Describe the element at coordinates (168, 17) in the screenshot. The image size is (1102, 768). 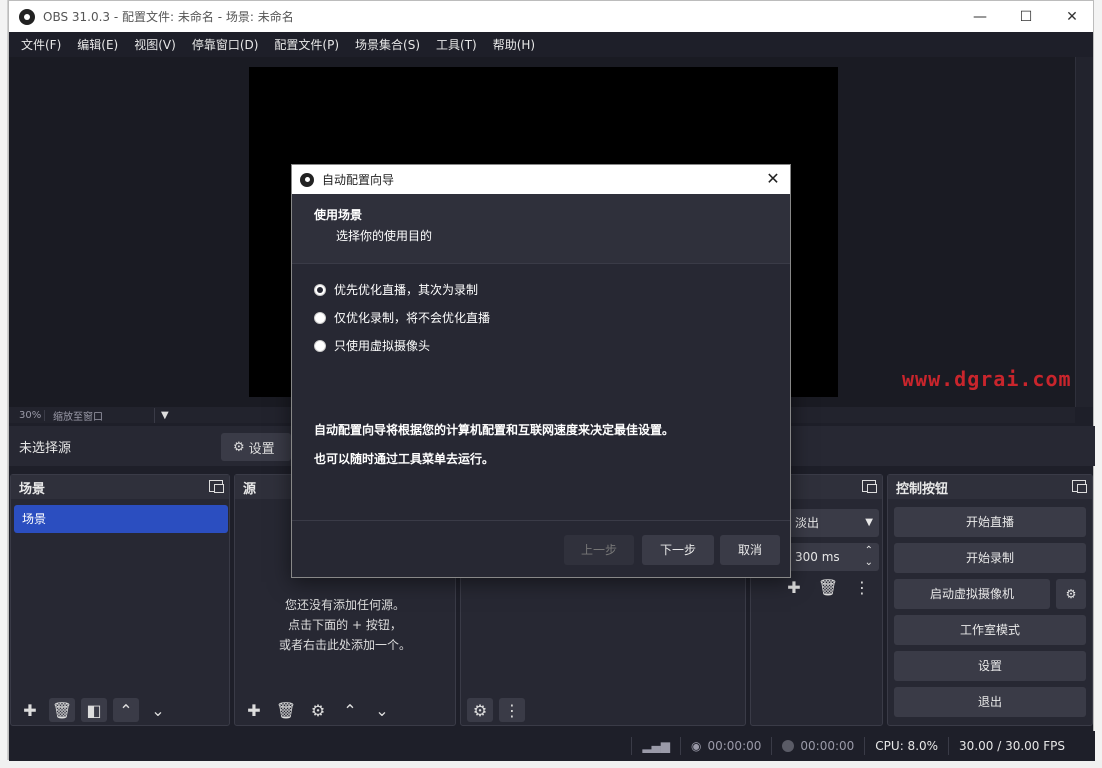
I see `window-title: OBS 31.0.3 - 配置文件: 未命名 - 场景: 未命名` at that location.